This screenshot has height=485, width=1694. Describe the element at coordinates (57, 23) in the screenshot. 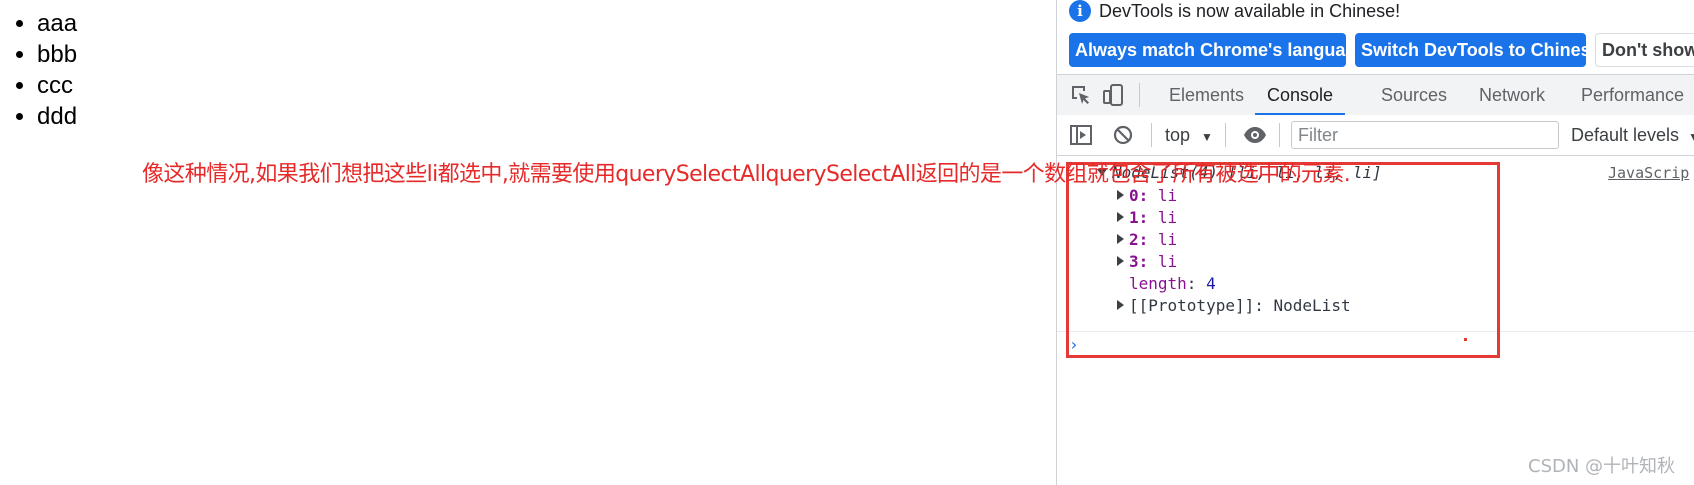

I see `list-item: aaa` at that location.